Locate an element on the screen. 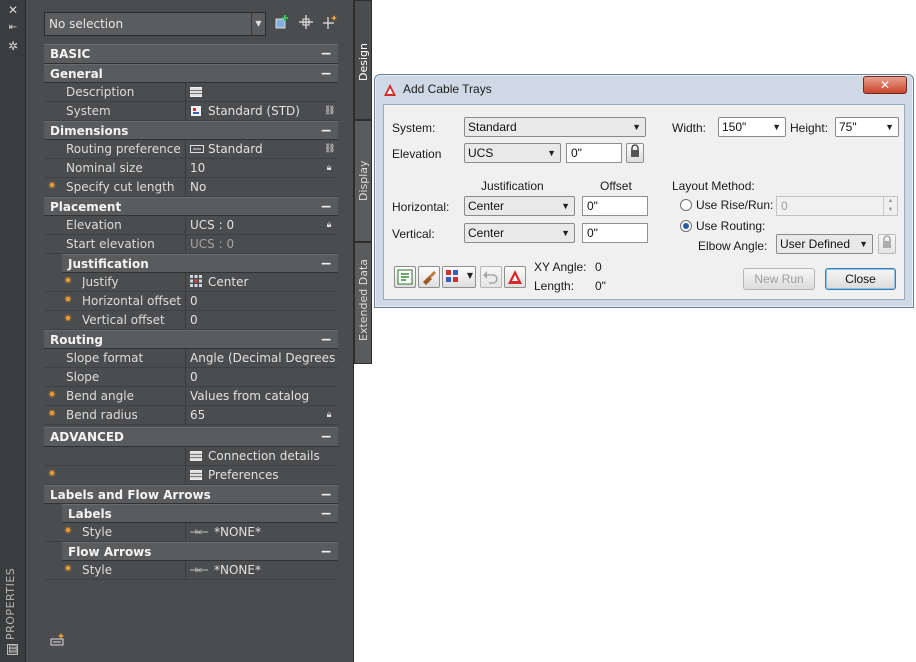 The image size is (916, 662). section-labels-flow-arrows: Labels and Flow Arrows − is located at coordinates (191, 494).